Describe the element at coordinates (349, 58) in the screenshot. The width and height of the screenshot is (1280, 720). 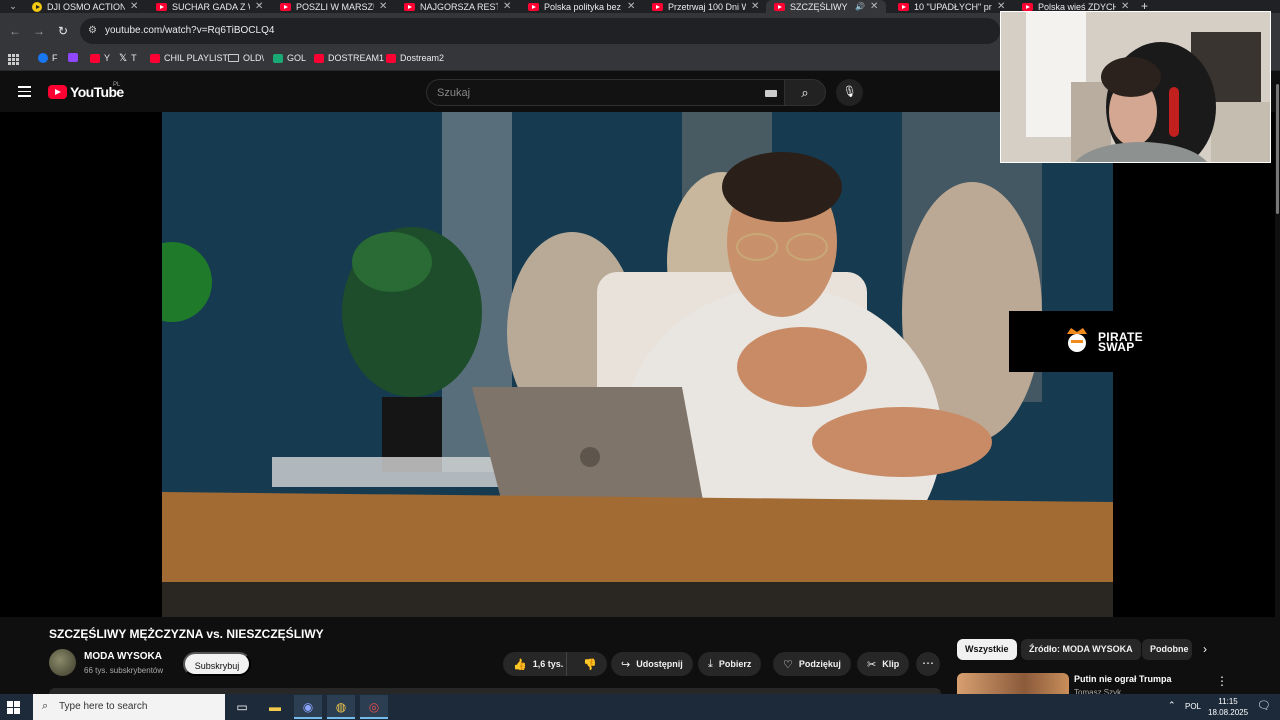
I see `bookmark-item: DOSTREAM1` at that location.